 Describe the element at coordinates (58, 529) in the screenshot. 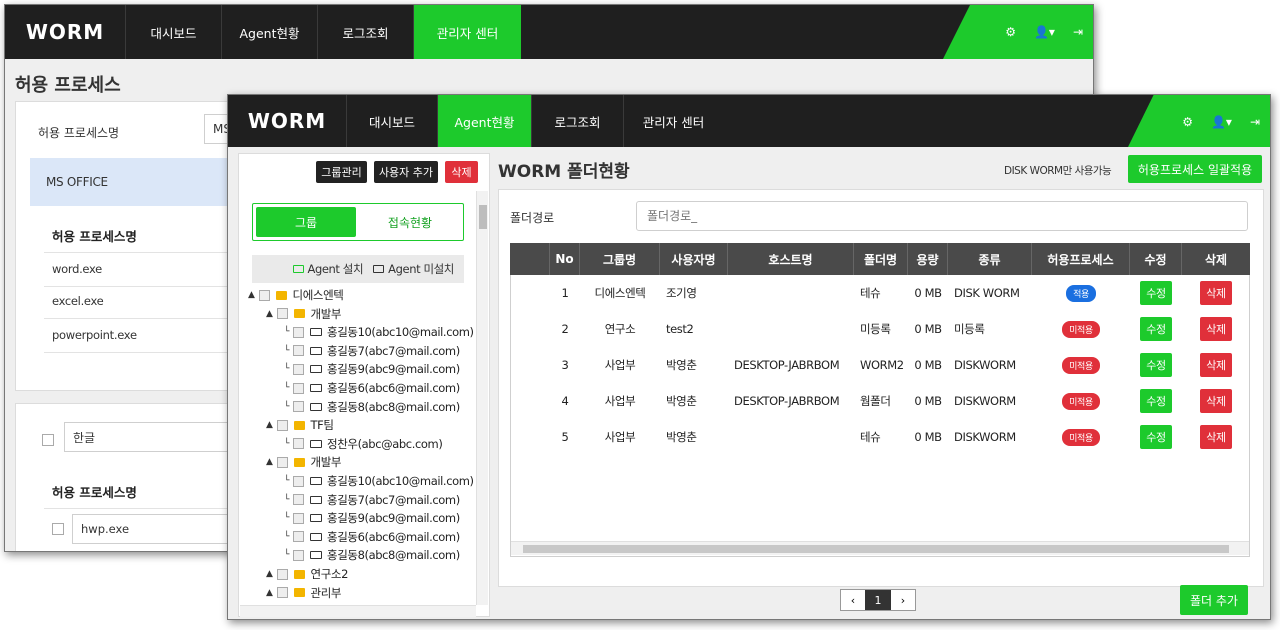

I see `process-checkbox` at that location.